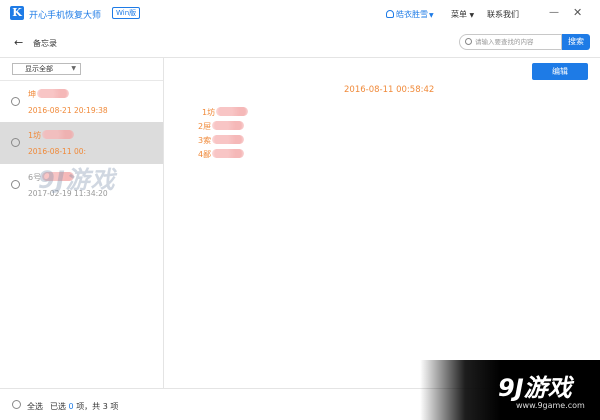  Describe the element at coordinates (503, 14) in the screenshot. I see `contact-us-link: 联系我们` at that location.